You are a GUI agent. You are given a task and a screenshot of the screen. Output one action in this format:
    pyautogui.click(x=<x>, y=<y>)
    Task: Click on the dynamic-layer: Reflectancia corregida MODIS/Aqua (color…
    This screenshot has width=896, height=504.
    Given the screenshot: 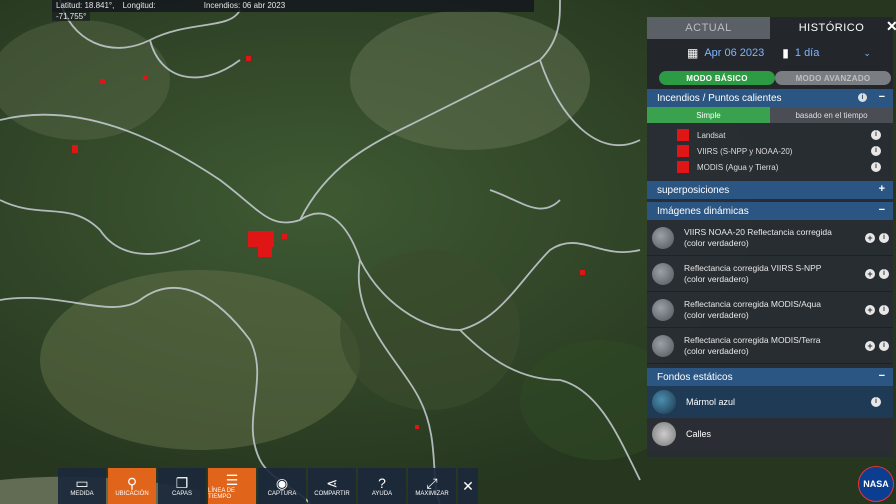 What is the action you would take?
    pyautogui.click(x=770, y=310)
    